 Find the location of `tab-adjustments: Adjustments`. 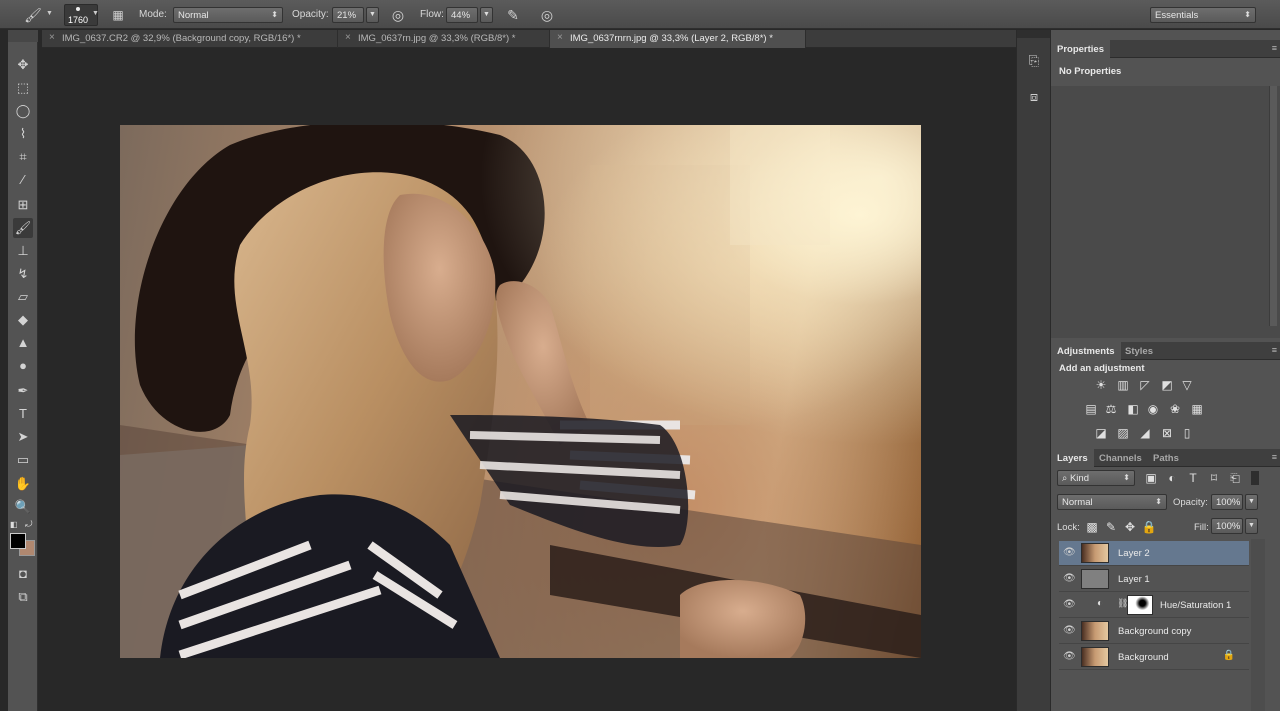

tab-adjustments: Adjustments is located at coordinates (1086, 351).